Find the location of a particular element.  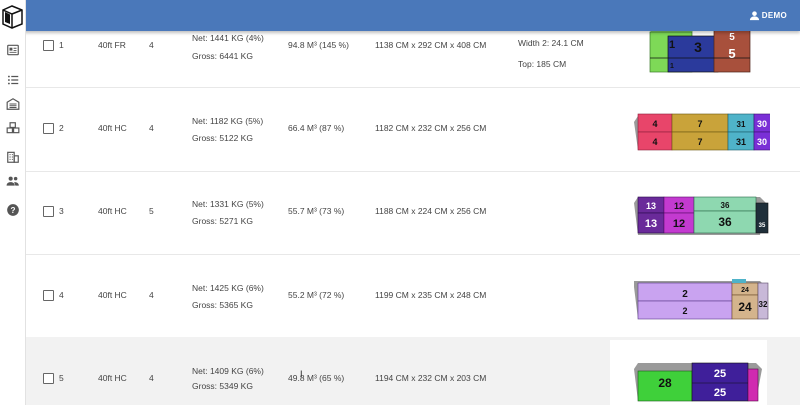

extra-width: Width 2: 24.1 CM is located at coordinates (551, 43).